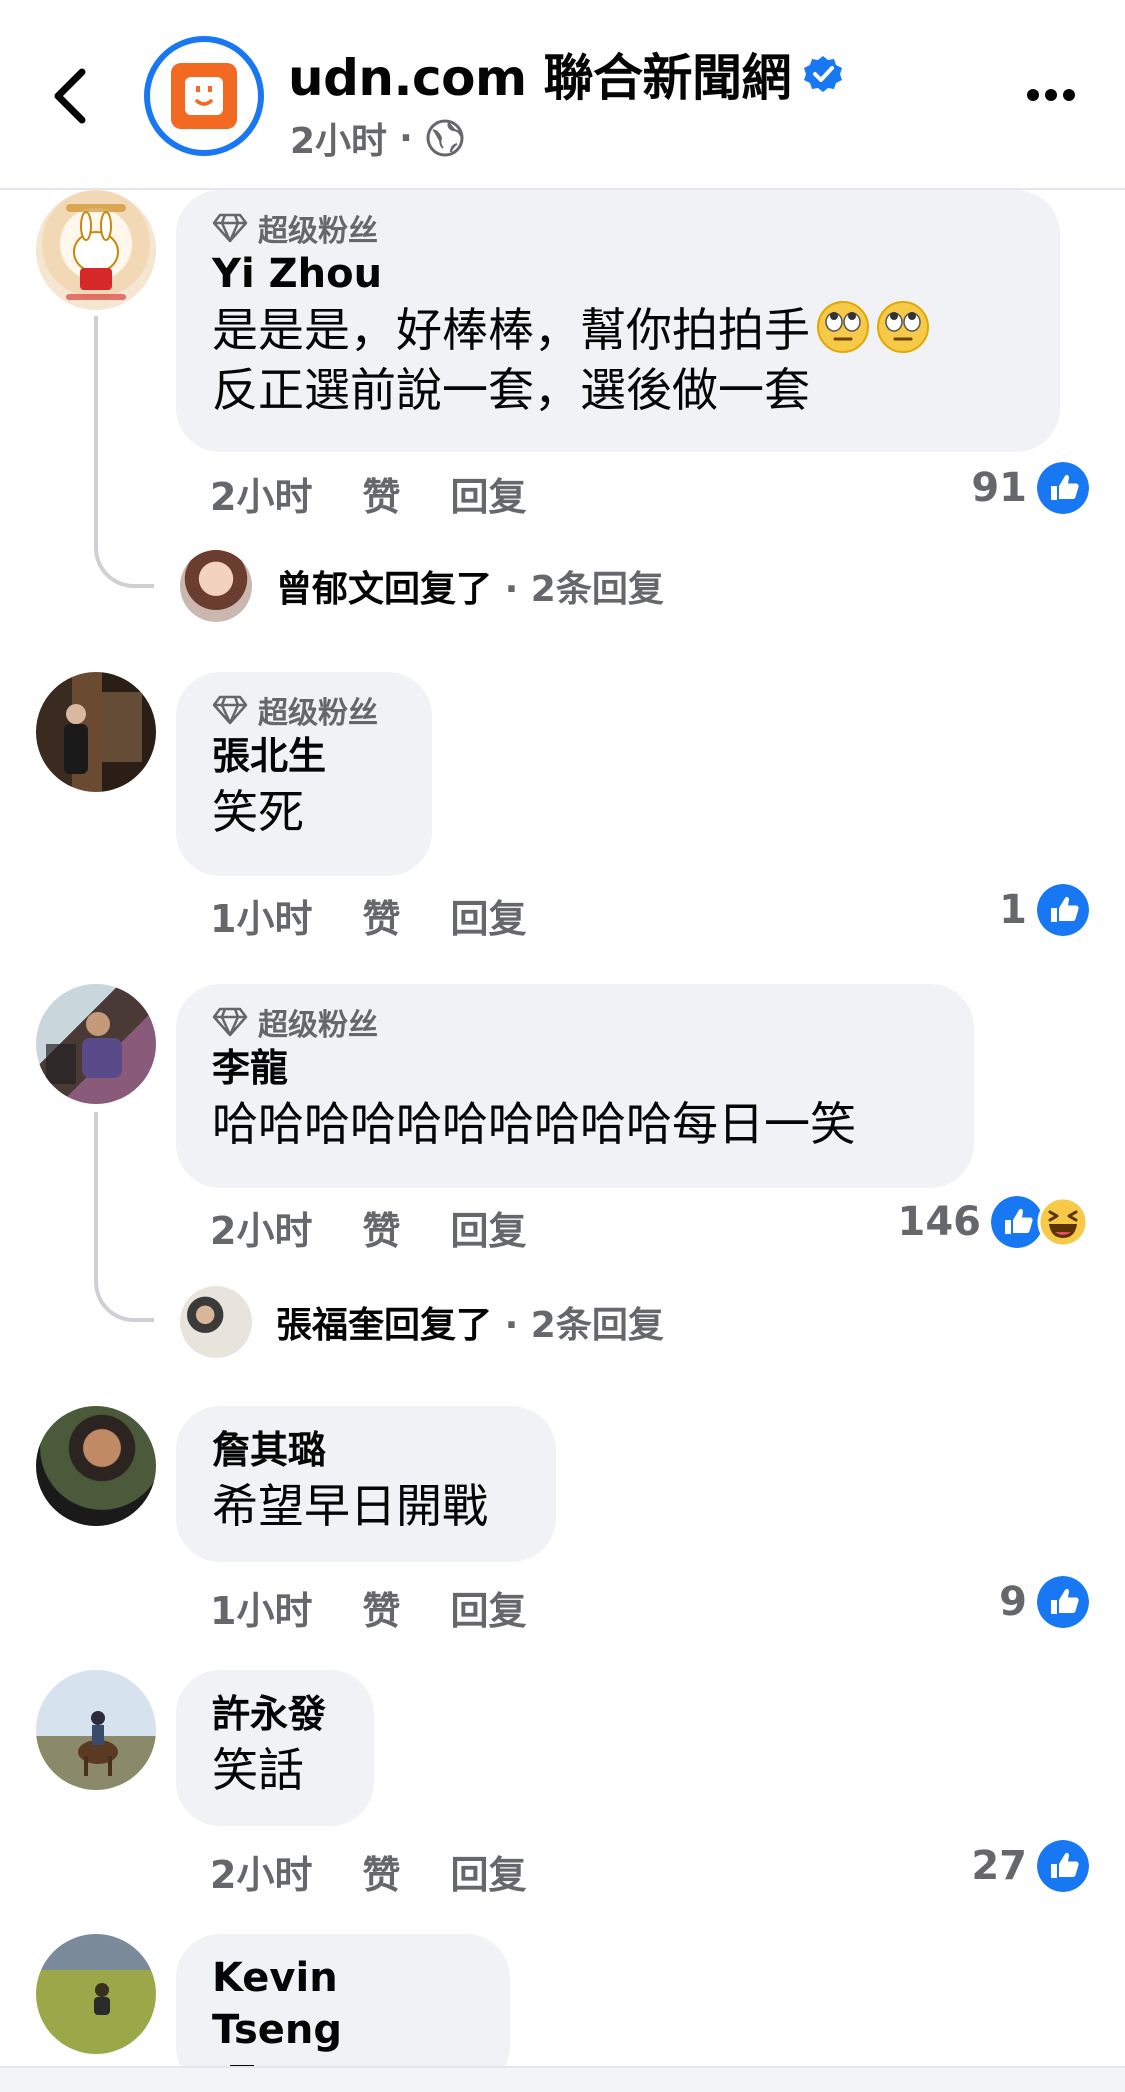 Image resolution: width=1125 pixels, height=2092 pixels. Describe the element at coordinates (1030, 488) in the screenshot. I see `reaction-summary: 91` at that location.